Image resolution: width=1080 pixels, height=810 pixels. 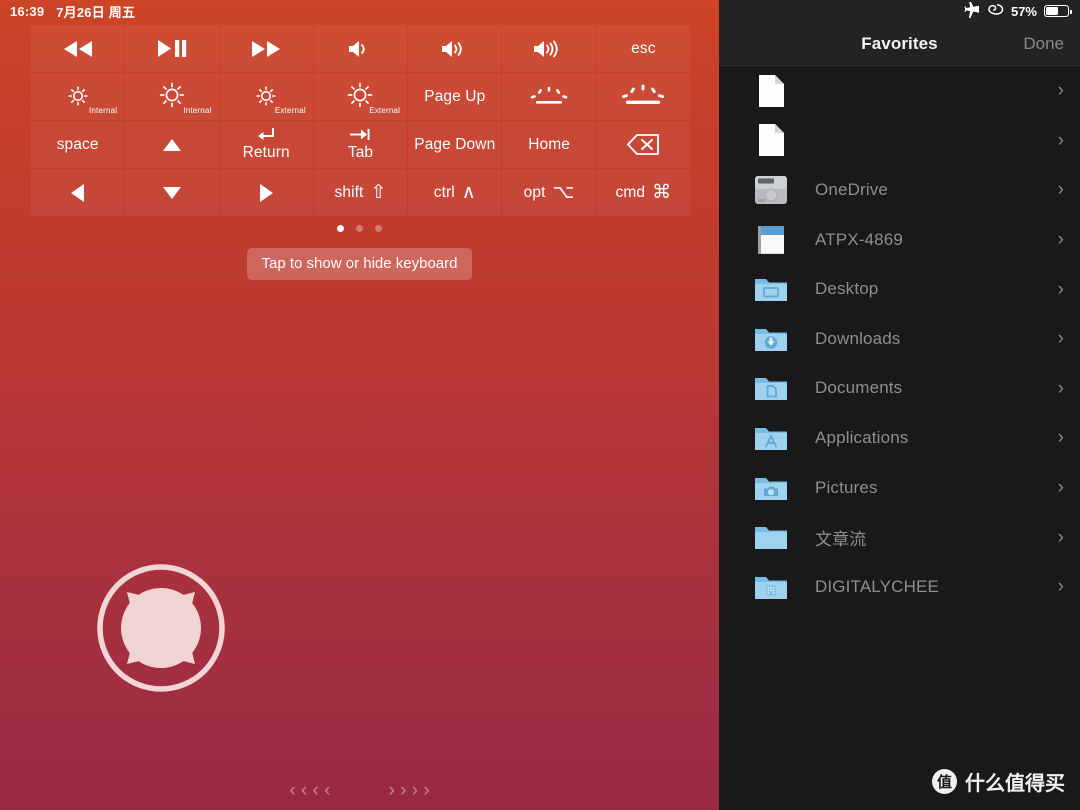 What do you see at coordinates (771, 190) in the screenshot?
I see `hard-drive-icon` at bounding box center [771, 190].